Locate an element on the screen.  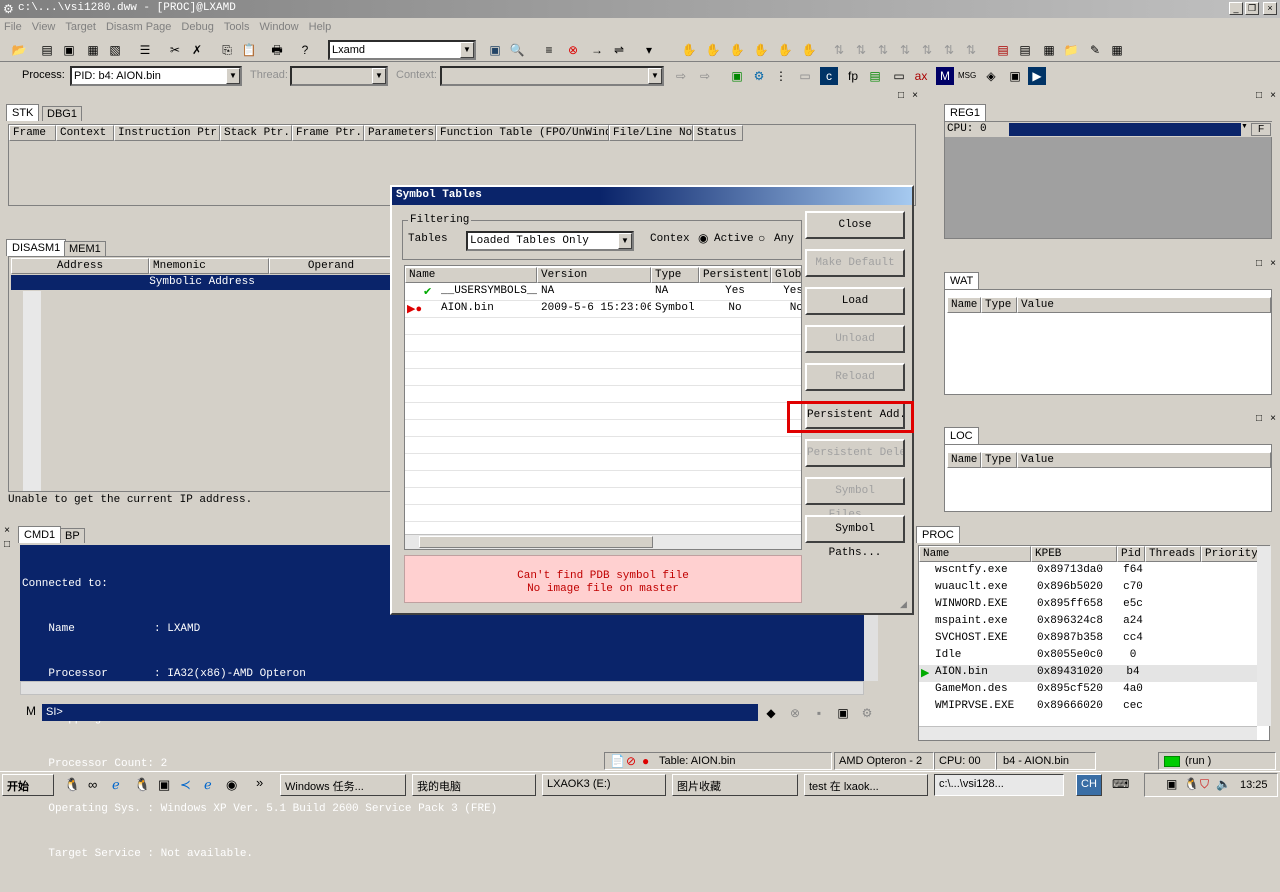
dialog-hscroll is located at coordinates (603, 541).